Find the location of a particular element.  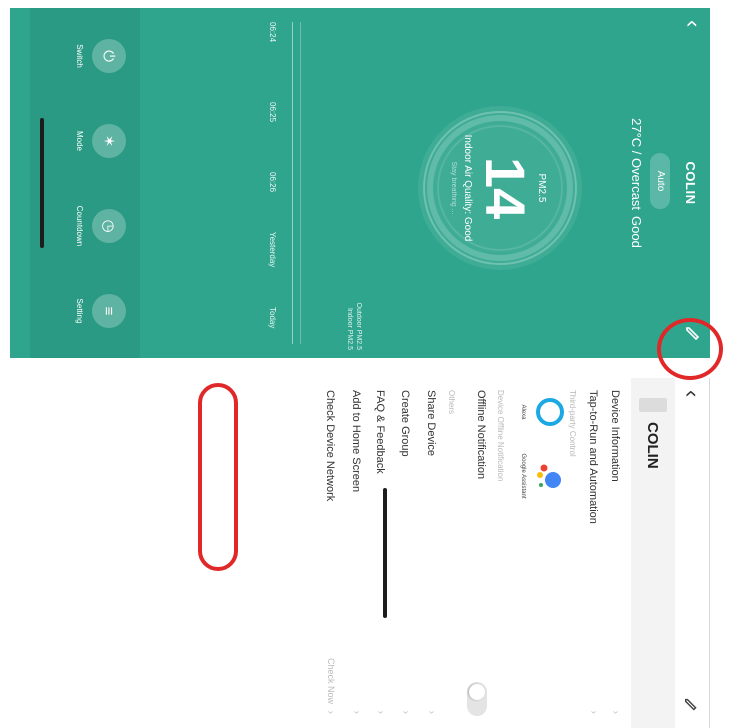

axis-tick: 06:25 is located at coordinates (272, 112).